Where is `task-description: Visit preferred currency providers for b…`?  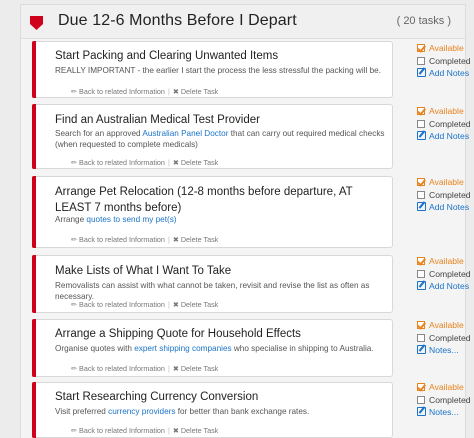
task-description: Visit preferred currency providers for b… is located at coordinates (182, 411).